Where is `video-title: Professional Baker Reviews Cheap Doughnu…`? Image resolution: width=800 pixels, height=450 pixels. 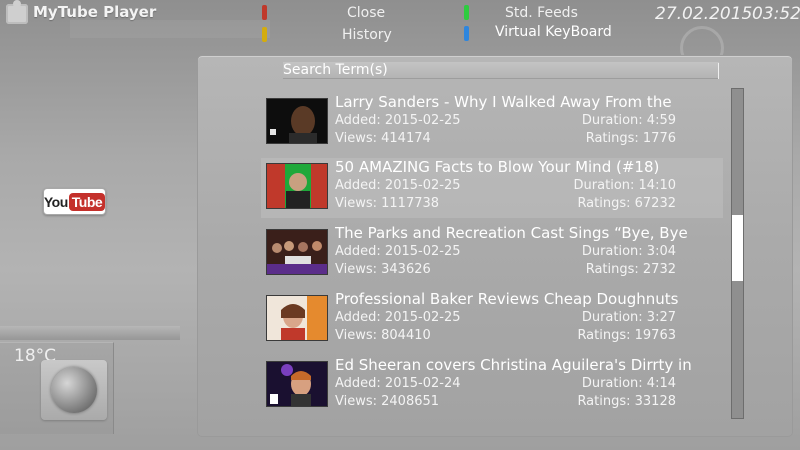
video-title: Professional Baker Reviews Cheap Doughnu… is located at coordinates (507, 299).